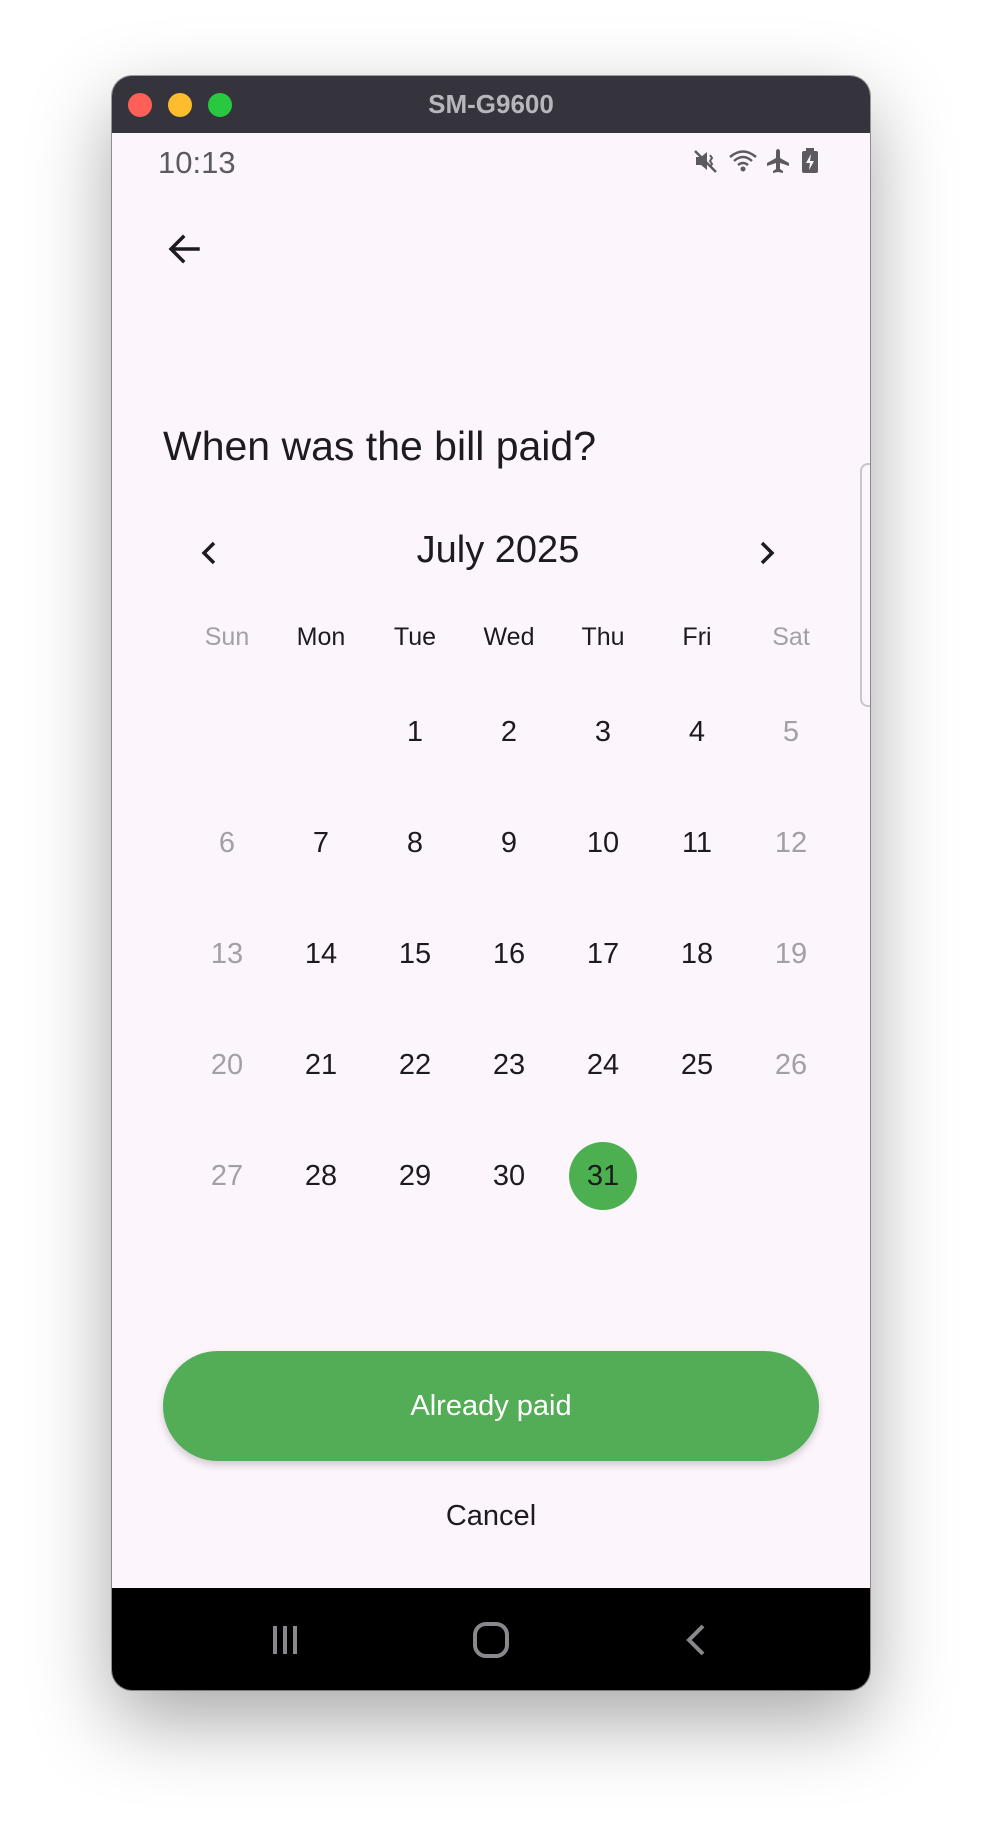 This screenshot has height=1838, width=982. I want to click on previous-month-button, so click(210, 553).